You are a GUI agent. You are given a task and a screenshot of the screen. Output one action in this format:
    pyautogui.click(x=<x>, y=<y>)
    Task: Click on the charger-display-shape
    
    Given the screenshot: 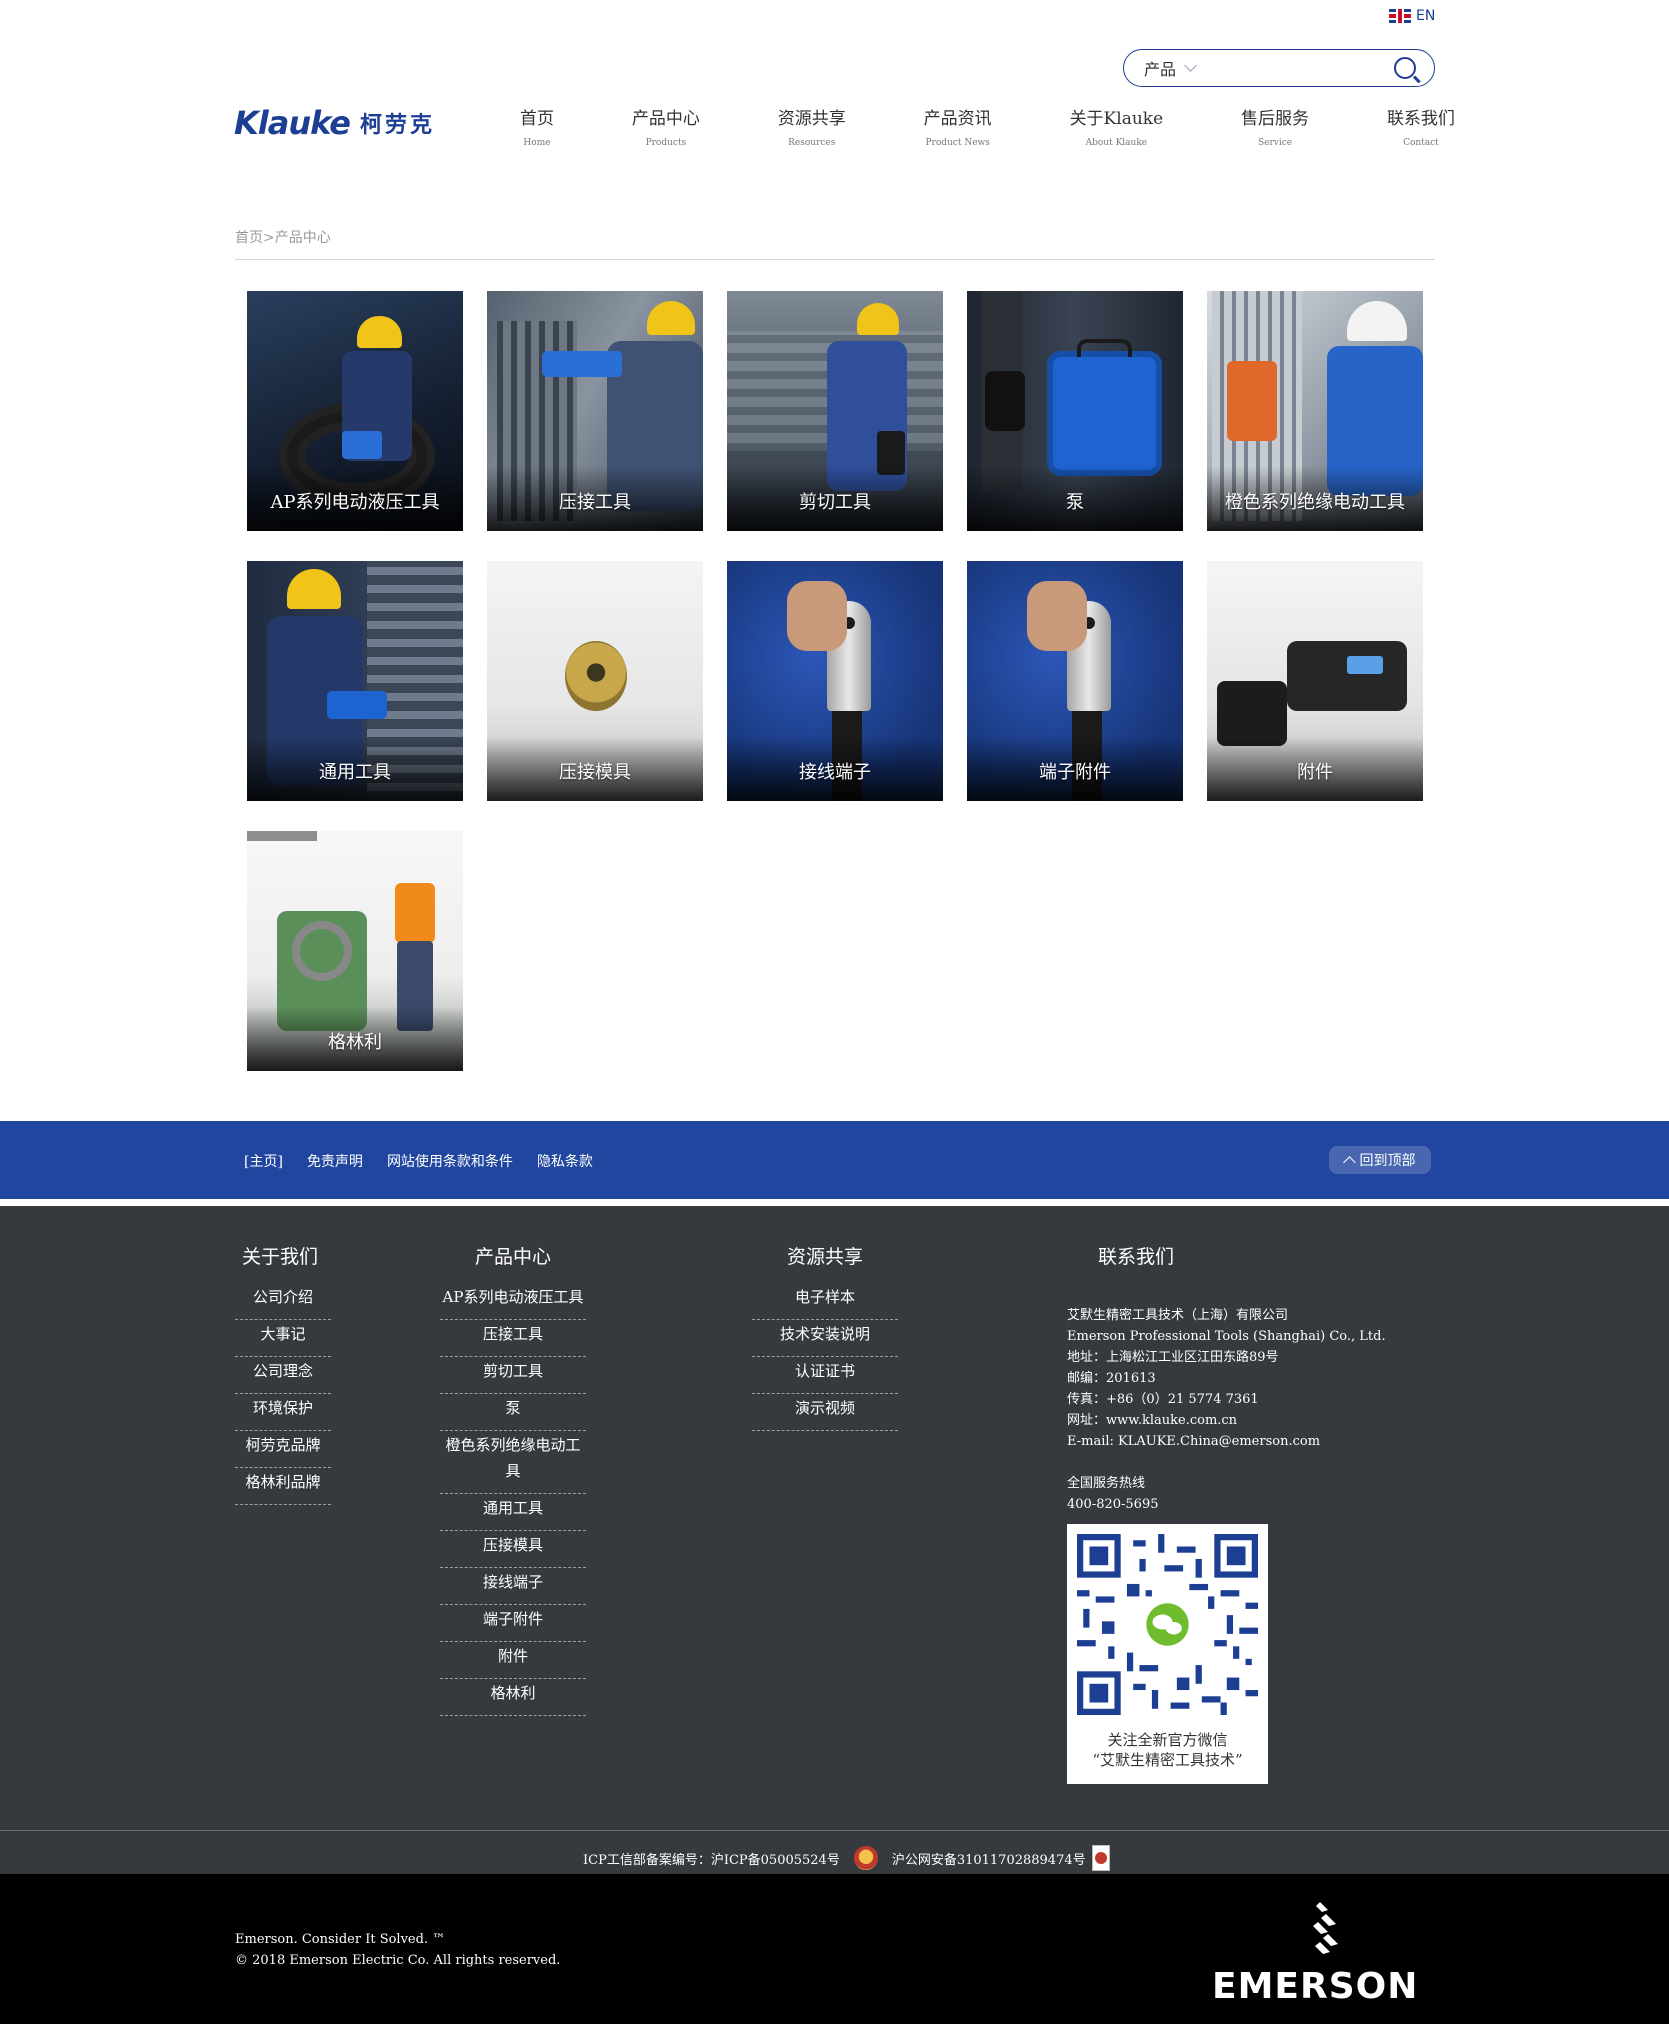 What is the action you would take?
    pyautogui.click(x=1365, y=665)
    